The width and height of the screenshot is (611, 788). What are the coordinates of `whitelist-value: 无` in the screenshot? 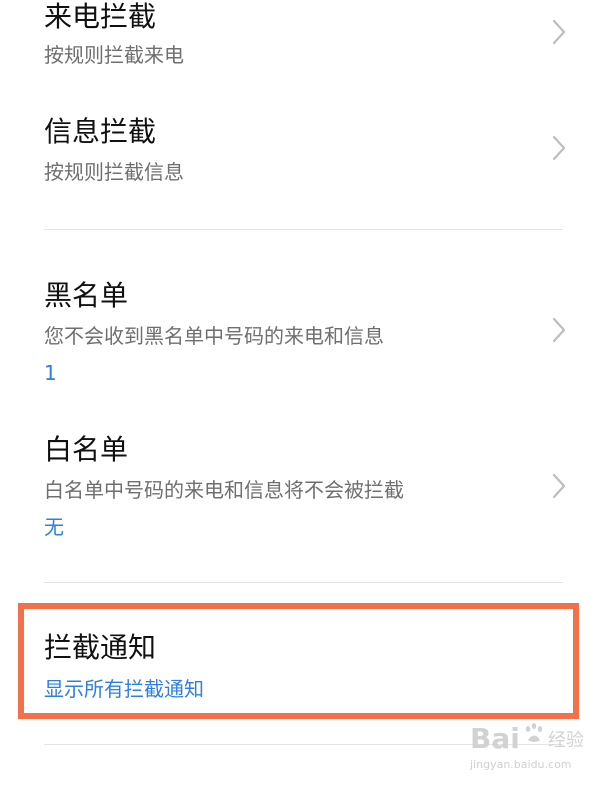 It's located at (54, 527).